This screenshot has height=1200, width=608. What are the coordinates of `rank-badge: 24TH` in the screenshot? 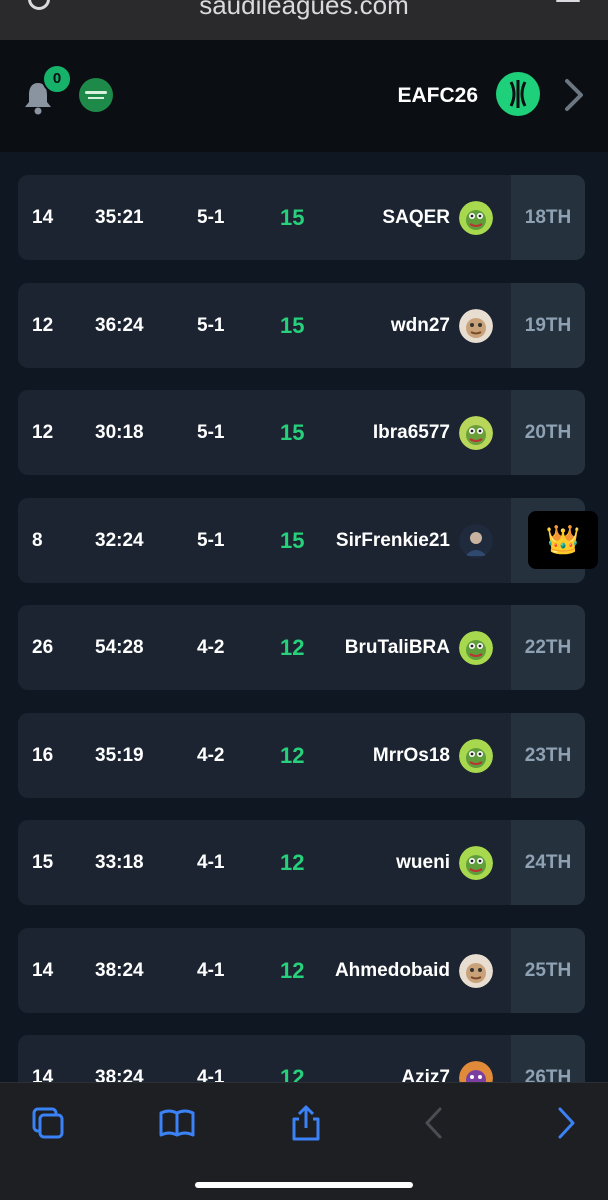 It's located at (548, 862).